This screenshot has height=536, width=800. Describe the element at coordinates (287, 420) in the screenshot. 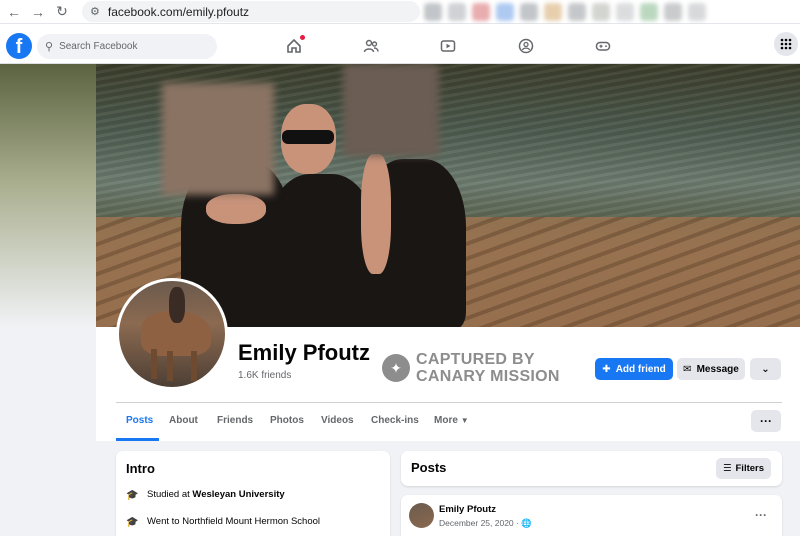

I see `tab-photos: Photos` at that location.